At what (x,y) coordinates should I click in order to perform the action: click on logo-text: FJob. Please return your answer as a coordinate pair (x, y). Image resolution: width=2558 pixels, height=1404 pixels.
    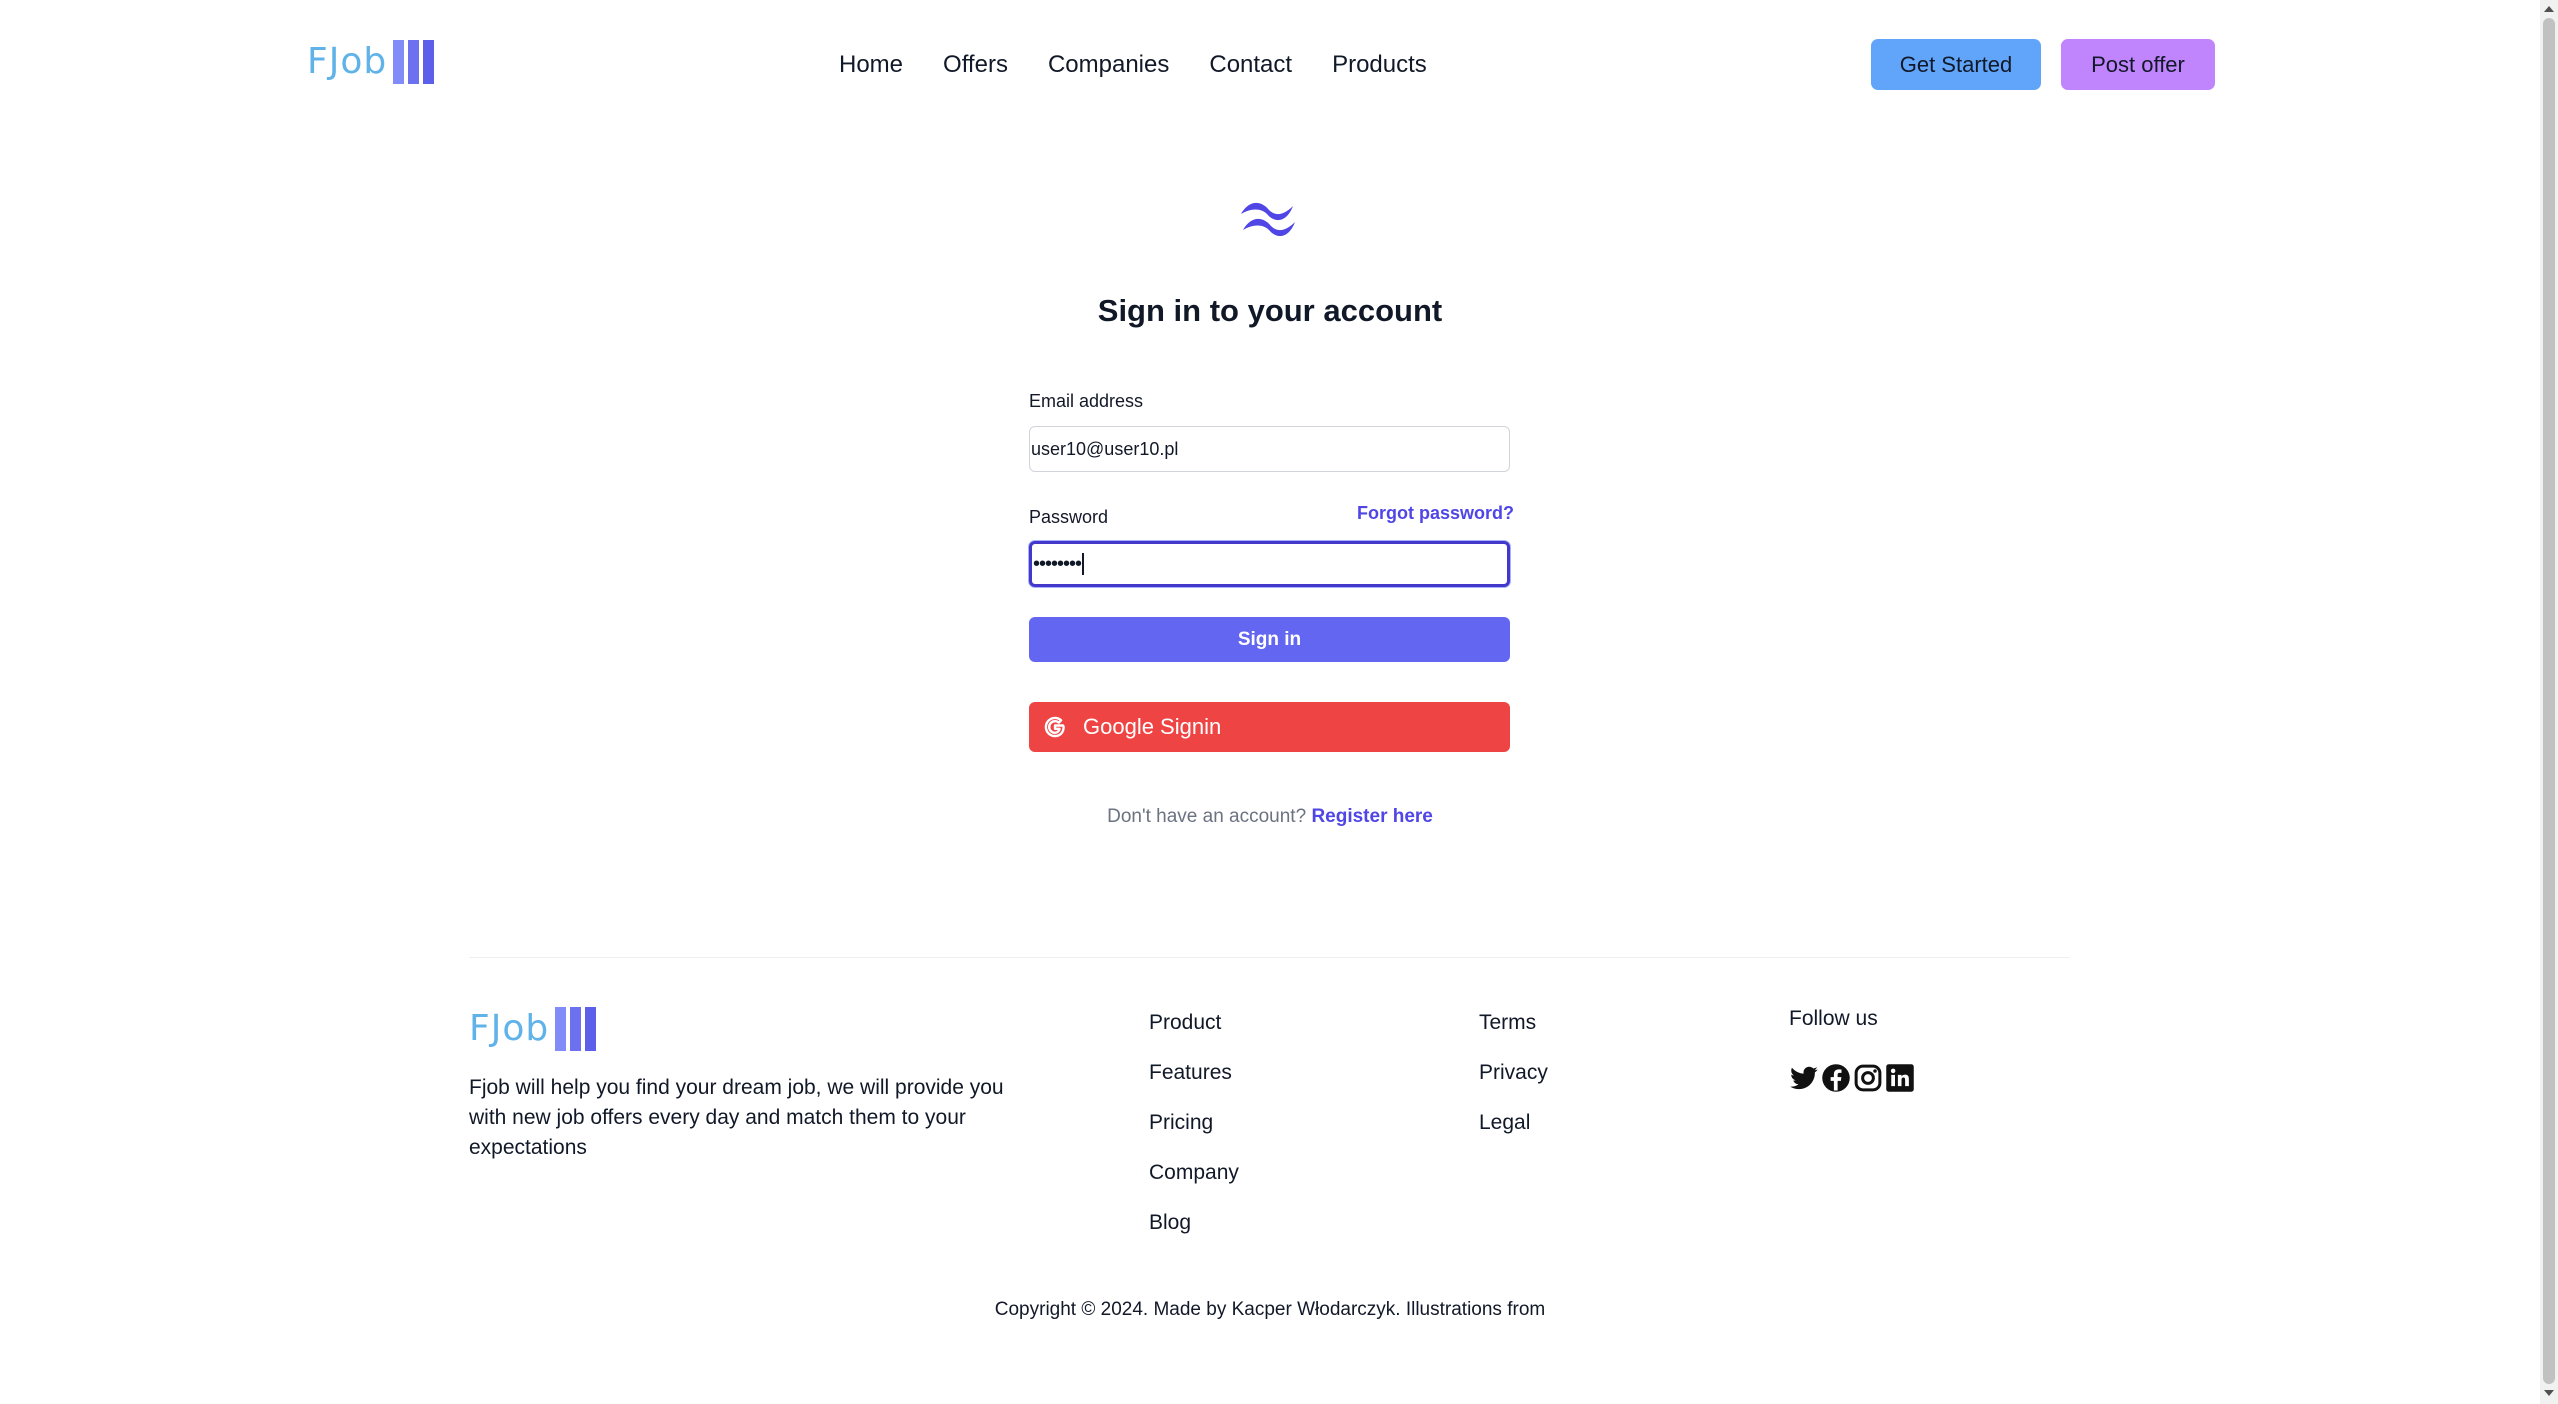
    Looking at the image, I should click on (347, 61).